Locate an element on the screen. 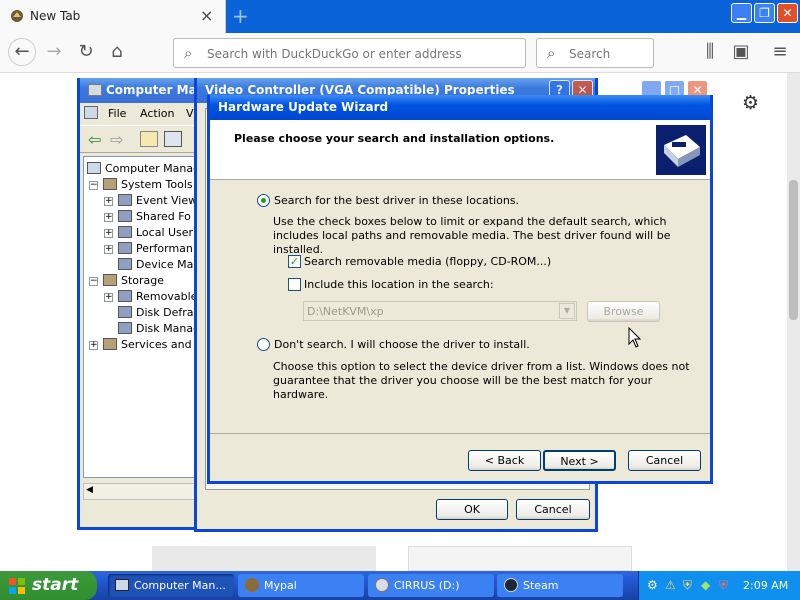  sidebar-icon: ▣ is located at coordinates (741, 52).